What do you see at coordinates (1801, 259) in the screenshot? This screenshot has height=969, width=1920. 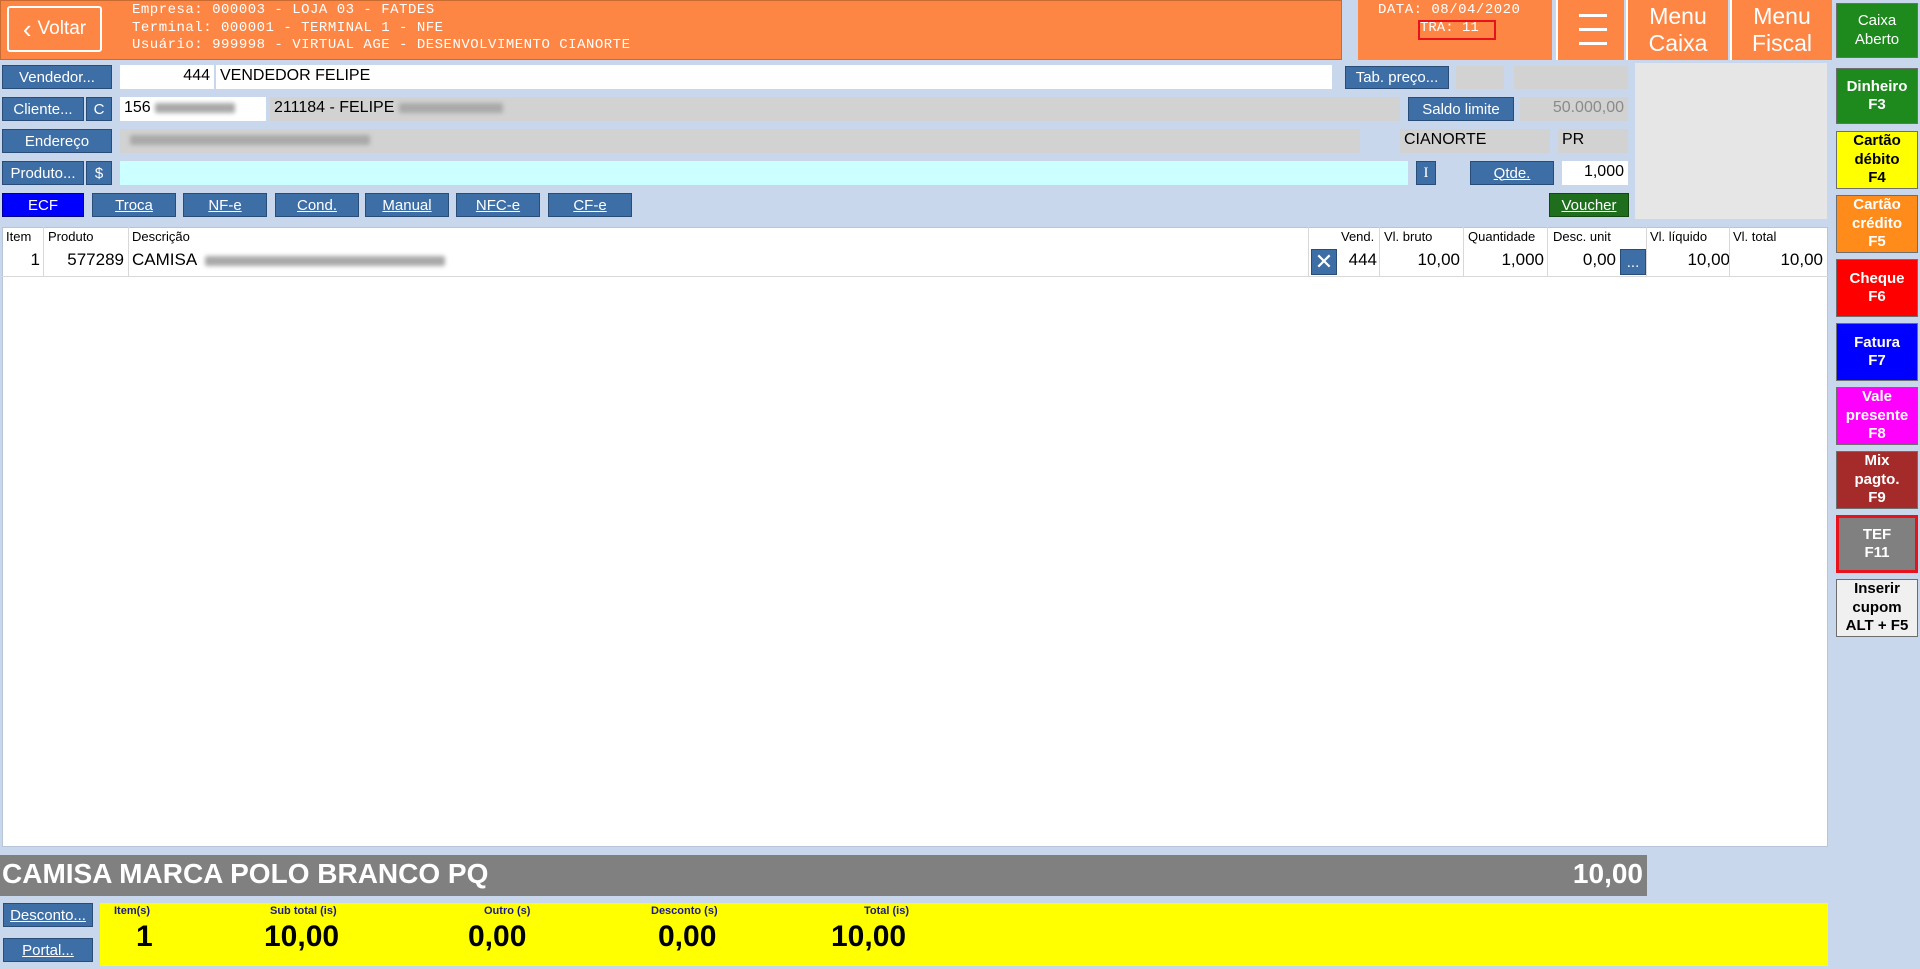 I see `cell-vl-total: 10,00` at bounding box center [1801, 259].